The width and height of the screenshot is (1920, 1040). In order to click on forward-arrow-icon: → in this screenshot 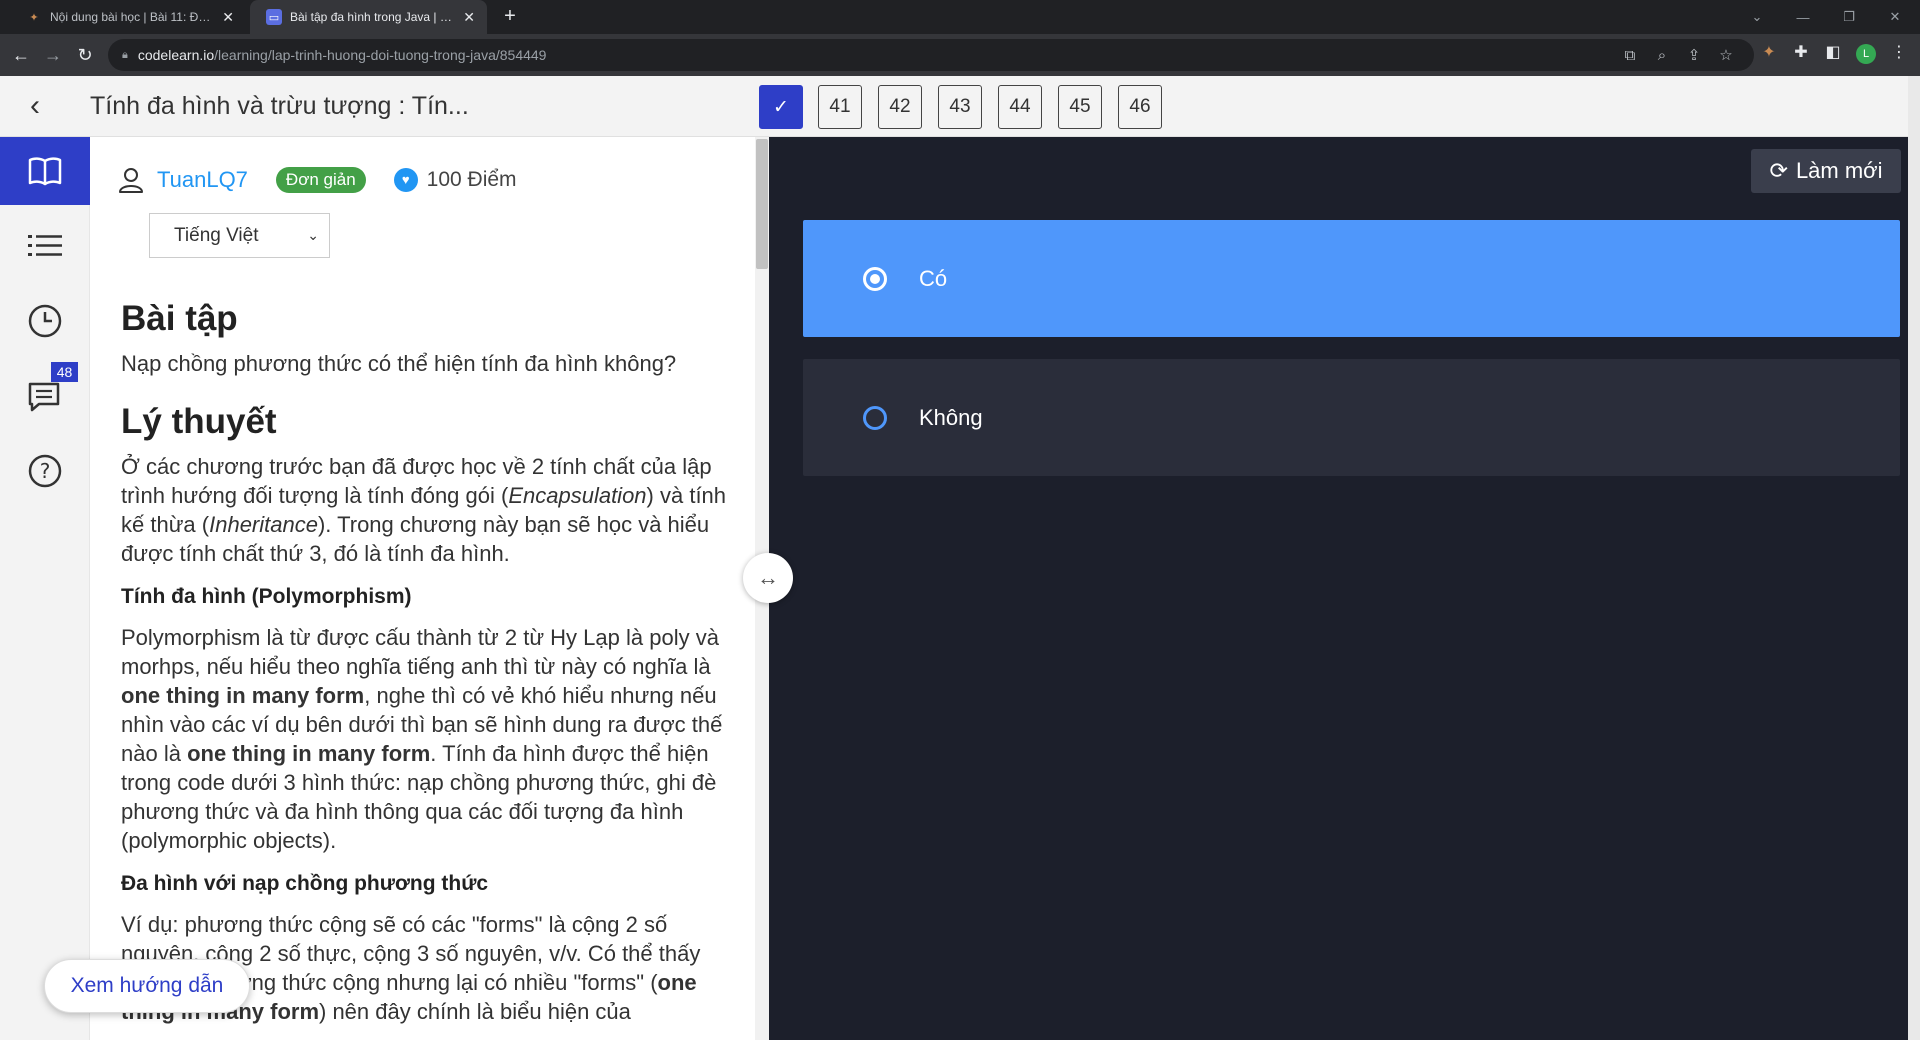, I will do `click(53, 55)`.